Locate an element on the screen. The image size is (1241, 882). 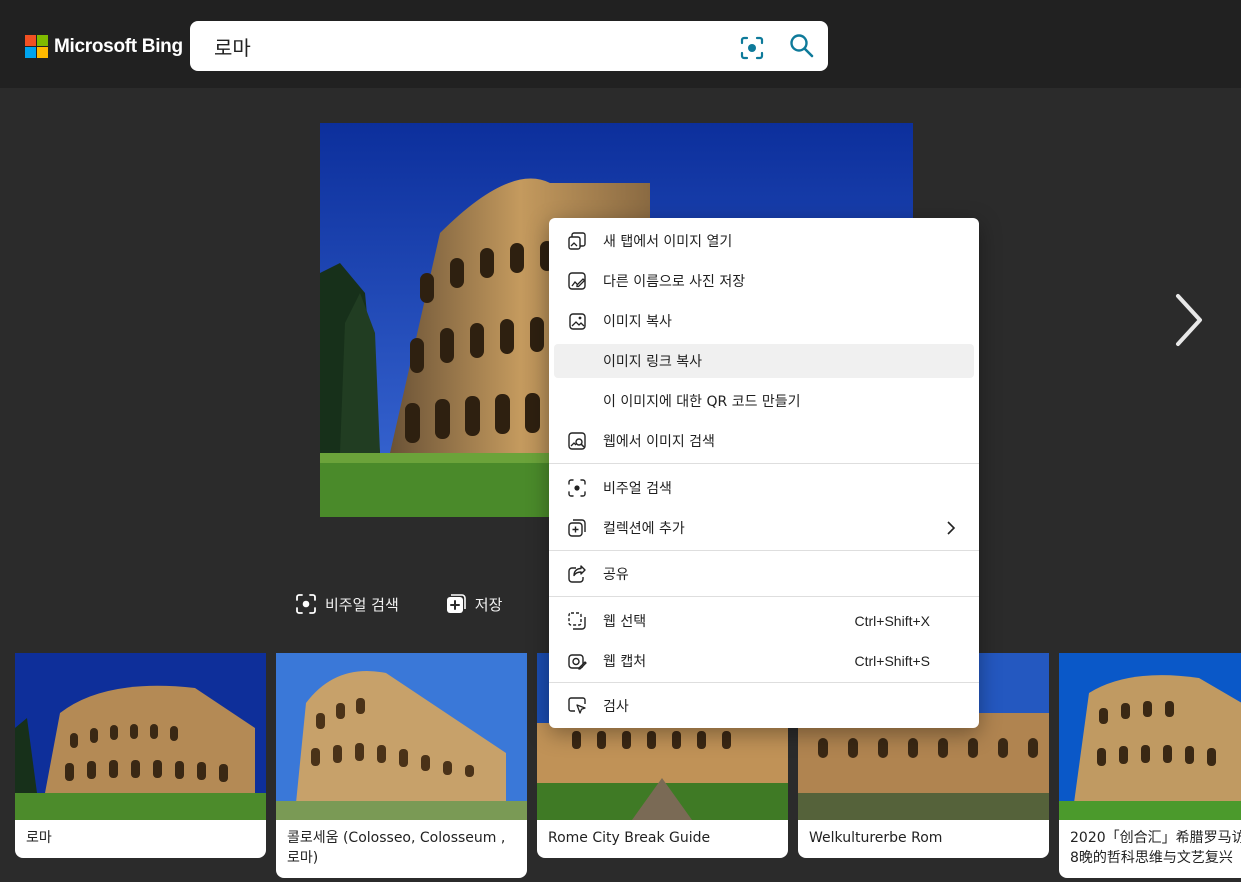
microsoft-logo-icon is located at coordinates (36, 46).